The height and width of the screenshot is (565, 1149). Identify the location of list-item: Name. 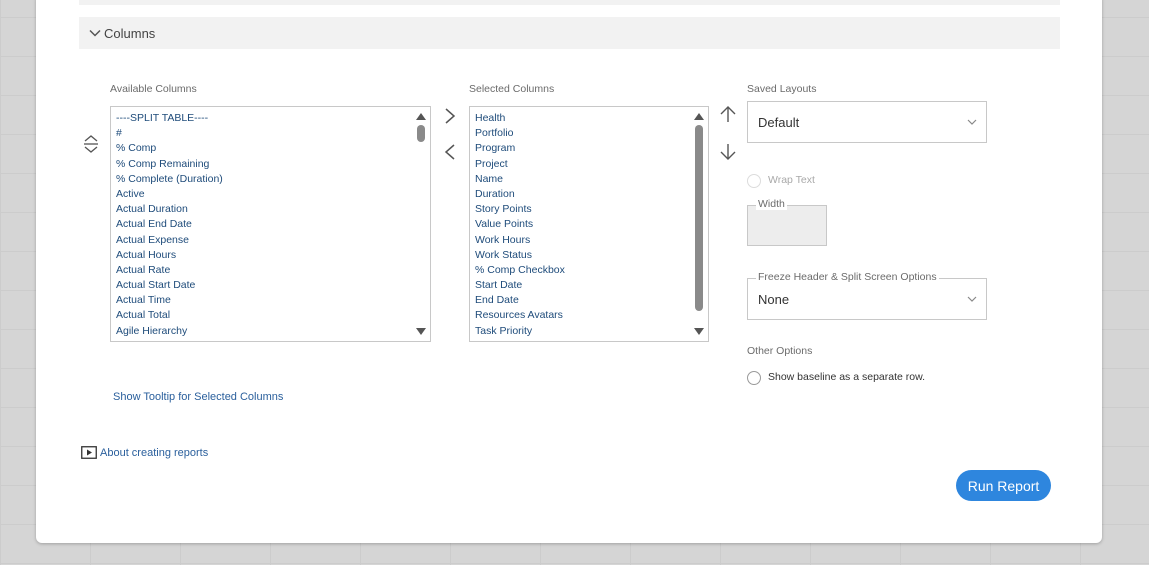
(591, 179).